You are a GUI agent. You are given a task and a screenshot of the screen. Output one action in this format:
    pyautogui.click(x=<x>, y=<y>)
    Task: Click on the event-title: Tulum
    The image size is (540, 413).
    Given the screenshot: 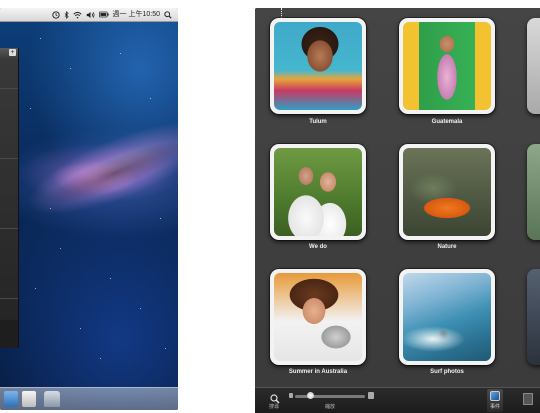 What is the action you would take?
    pyautogui.click(x=318, y=122)
    